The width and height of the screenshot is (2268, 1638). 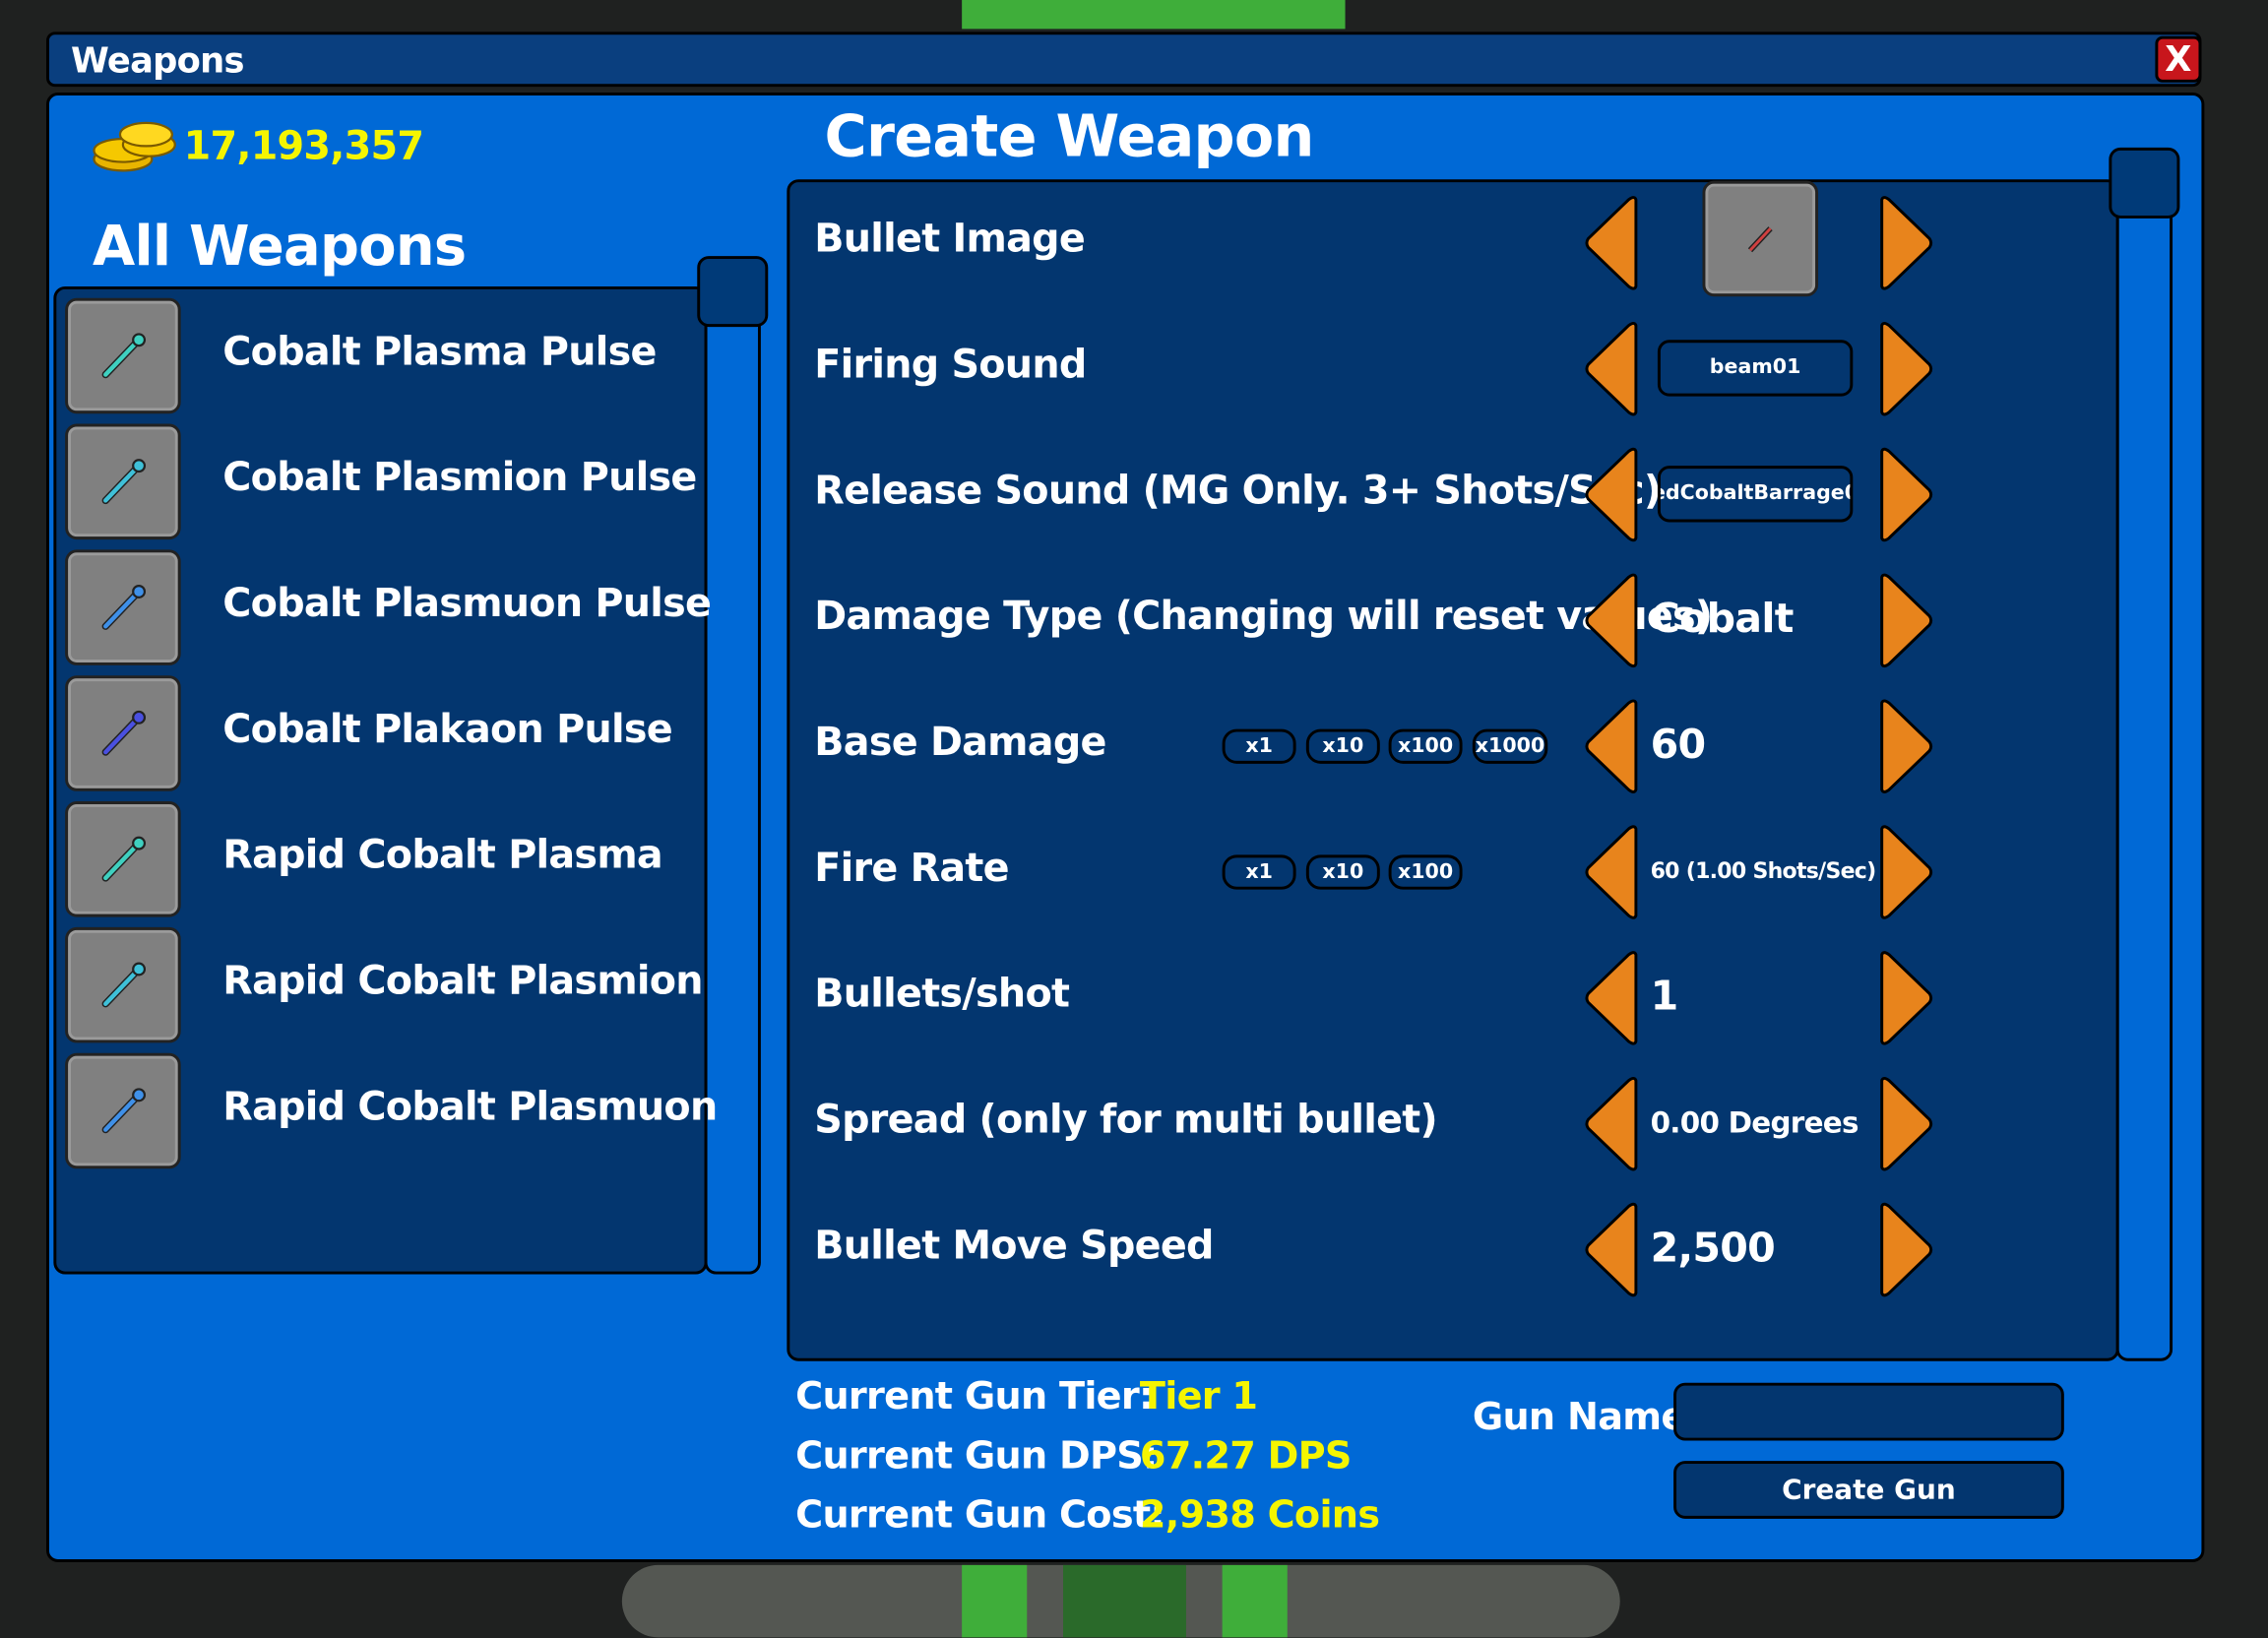 I want to click on weapon-list-item: Cobalt Plakaon Pulse, so click(x=376, y=733).